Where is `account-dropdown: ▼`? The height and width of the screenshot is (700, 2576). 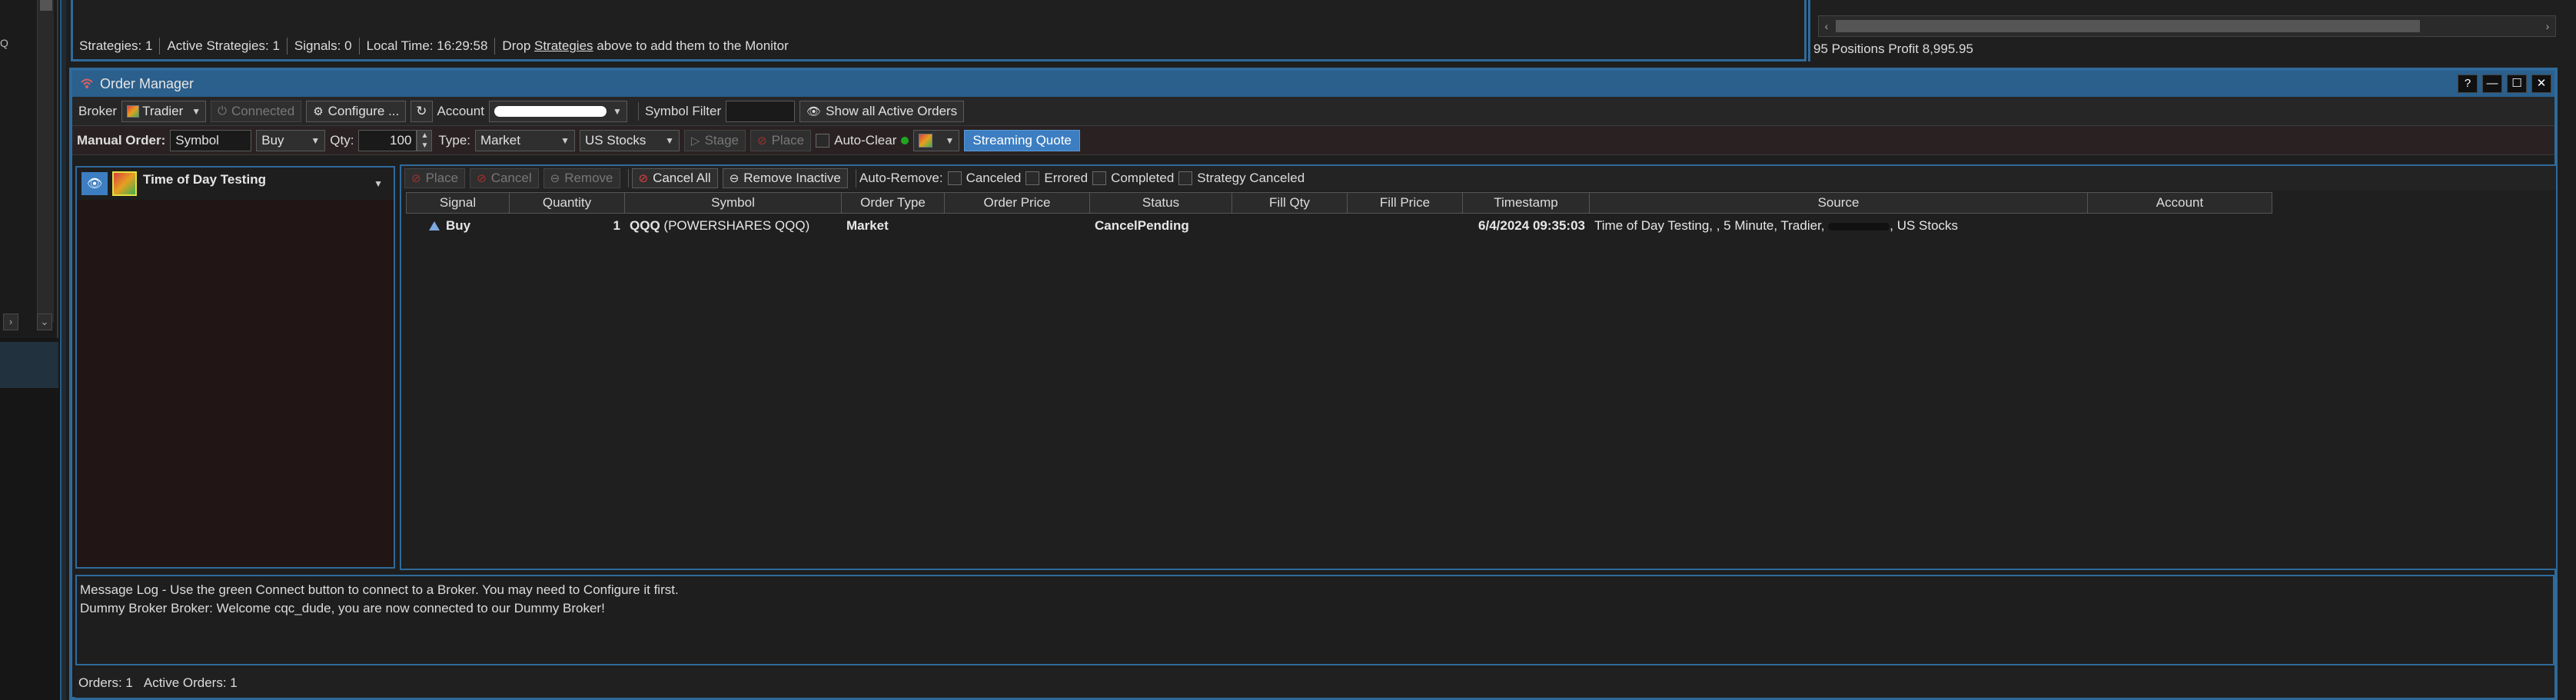 account-dropdown: ▼ is located at coordinates (557, 111).